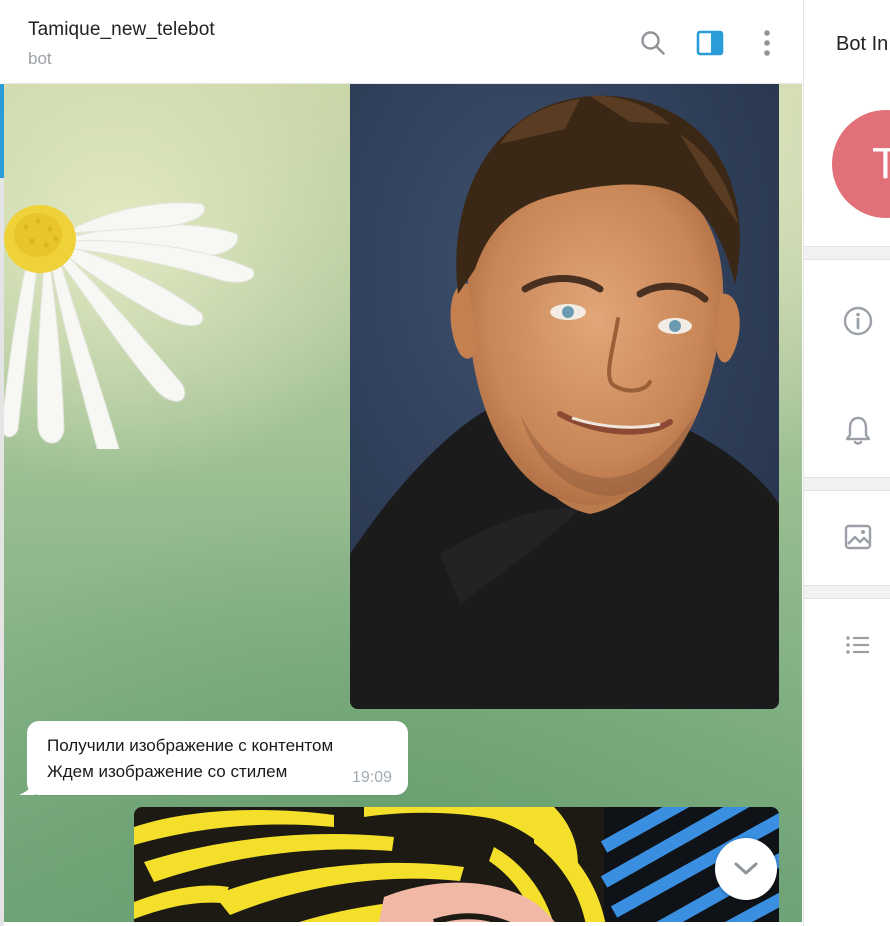 The height and width of the screenshot is (926, 890). I want to click on photo-message, so click(456, 864).